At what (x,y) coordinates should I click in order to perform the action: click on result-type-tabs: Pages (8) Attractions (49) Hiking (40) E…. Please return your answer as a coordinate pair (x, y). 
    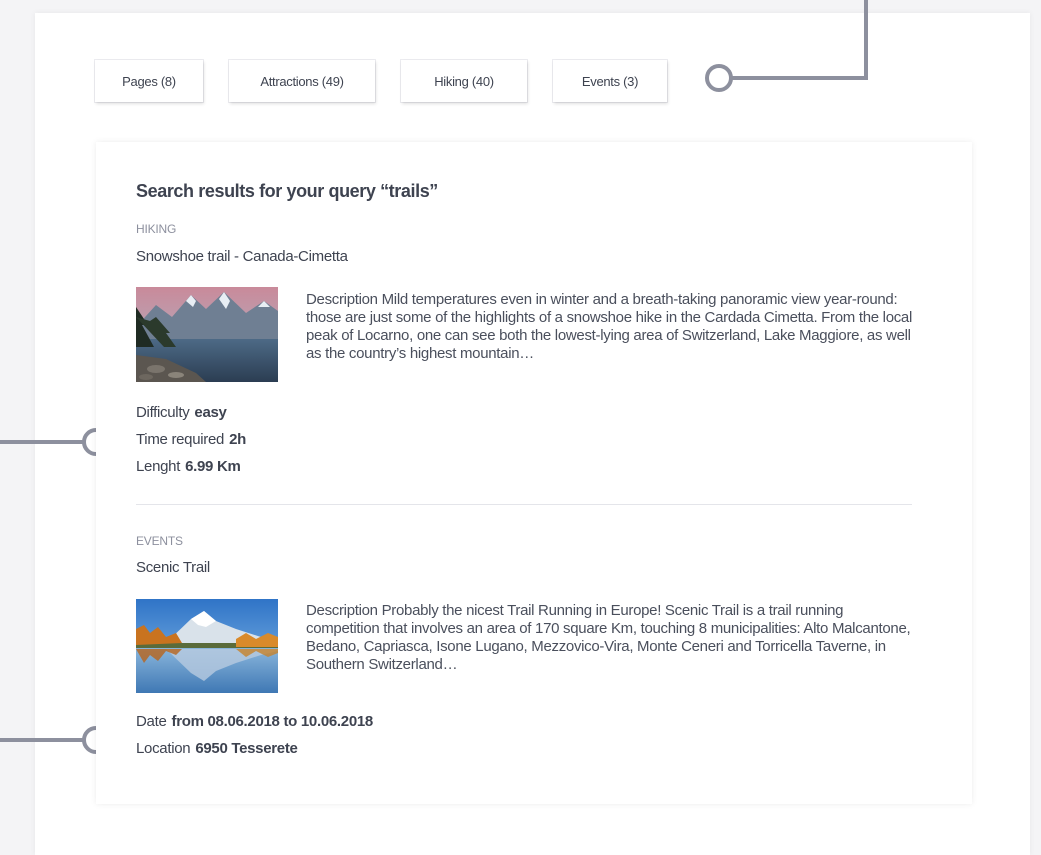
    Looking at the image, I should click on (381, 81).